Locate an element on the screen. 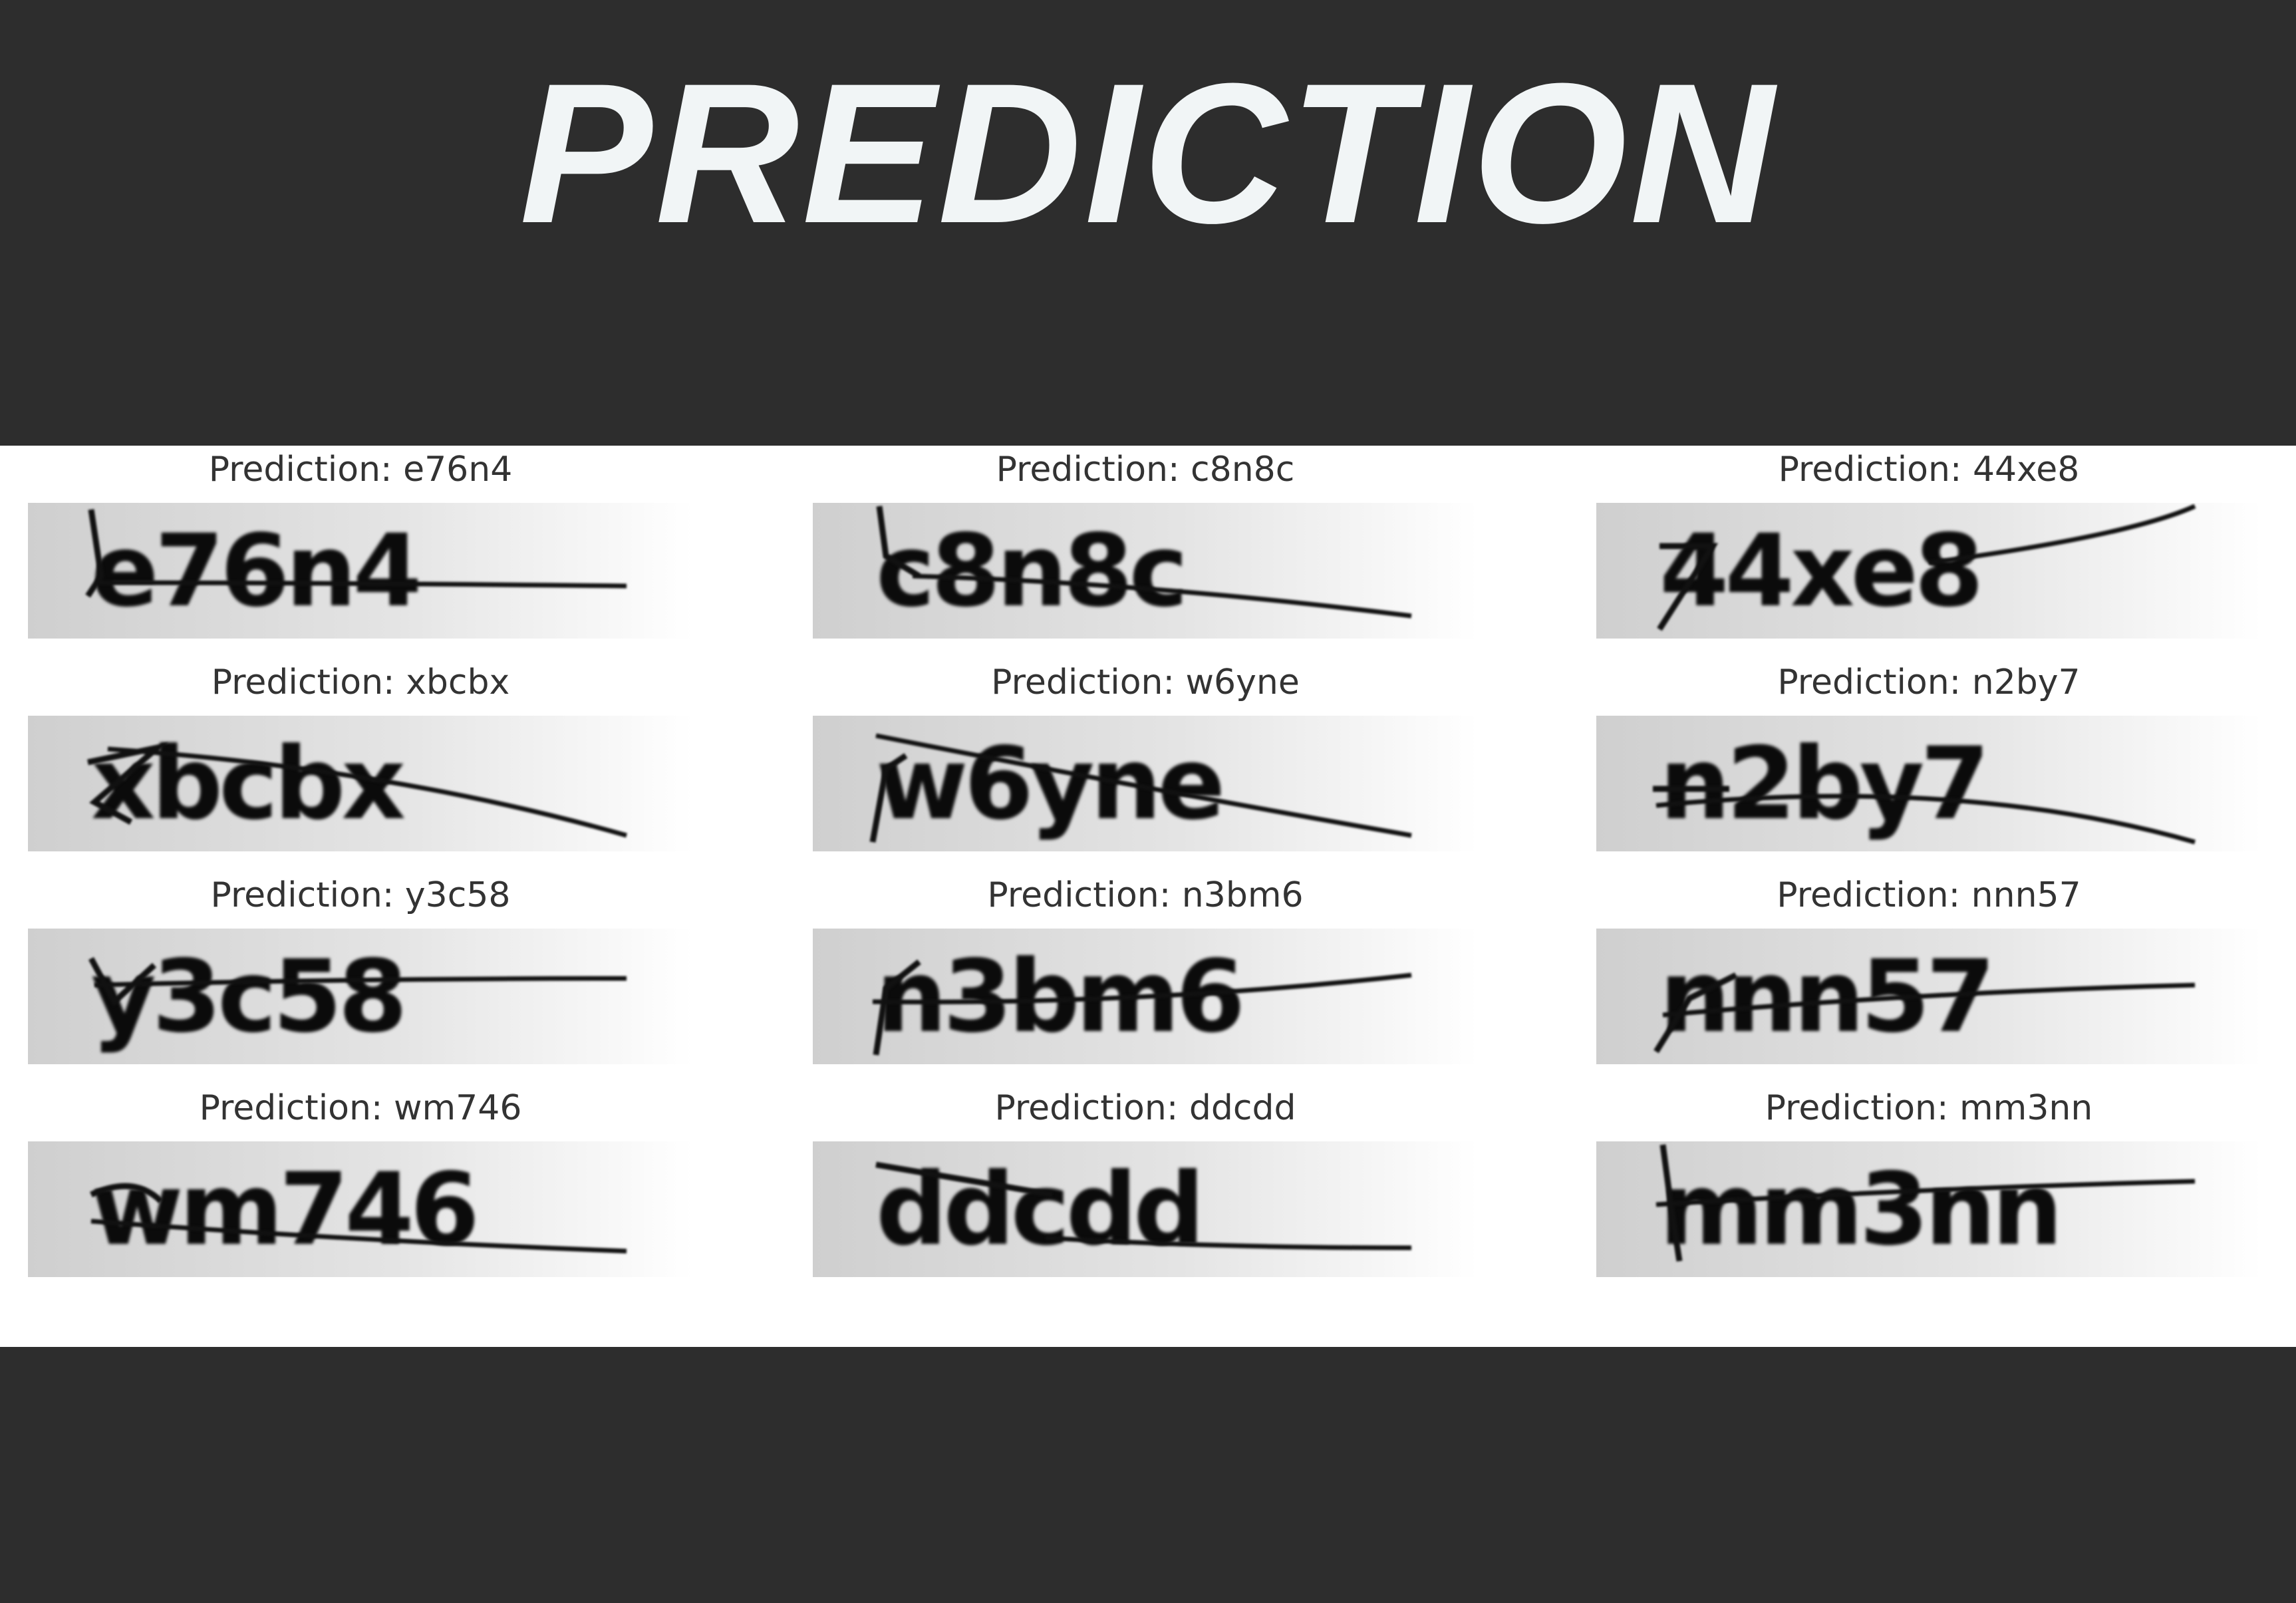  prediction-label: Prediction: mm3nn is located at coordinates (1929, 1108).